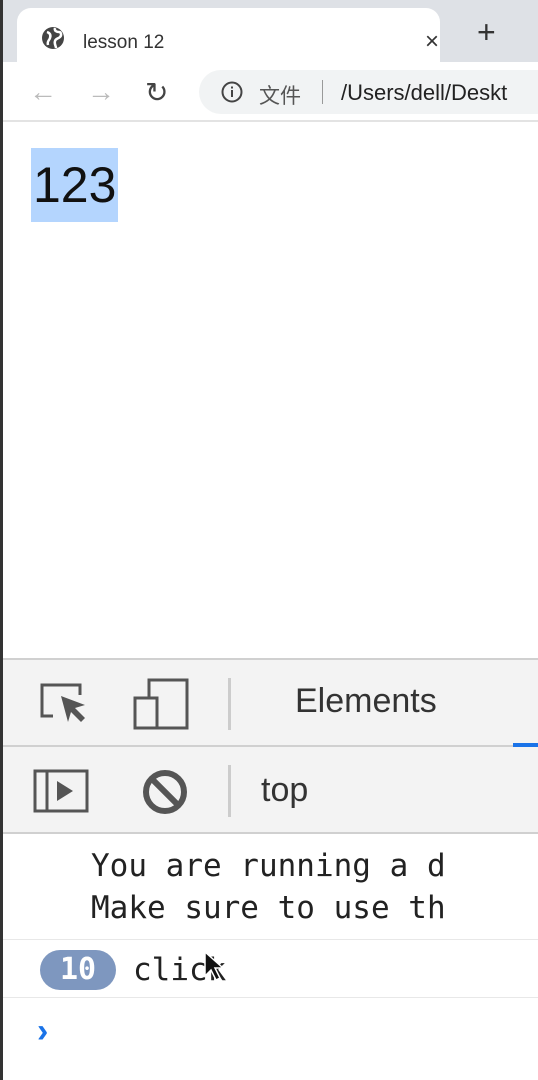  Describe the element at coordinates (232, 92) in the screenshot. I see `info-icon` at that location.